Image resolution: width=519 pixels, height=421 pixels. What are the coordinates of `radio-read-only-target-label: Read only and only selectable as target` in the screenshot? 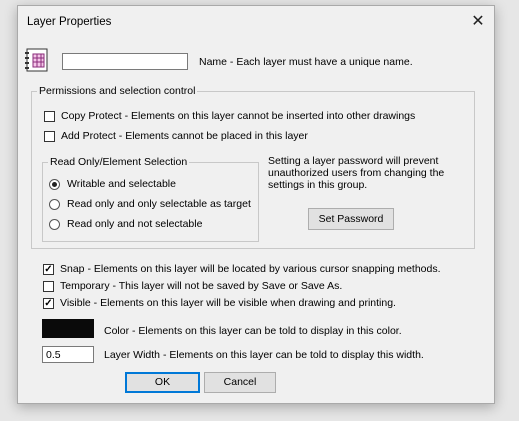 It's located at (159, 204).